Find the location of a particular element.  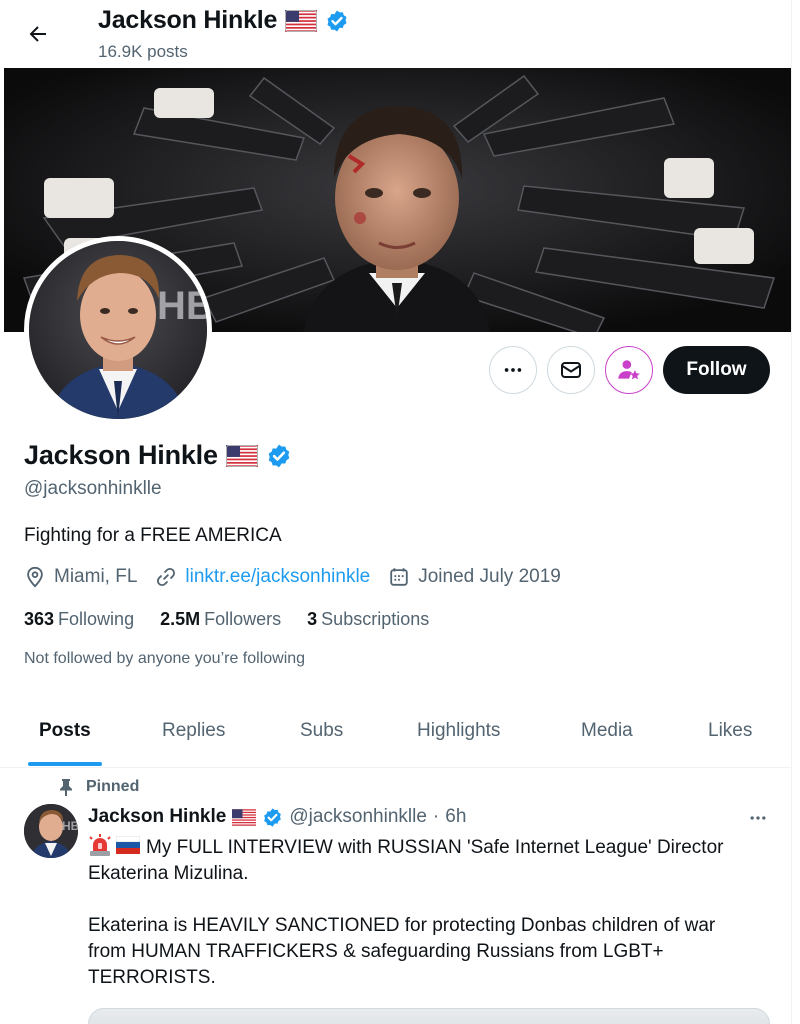

location-item: Miami, FL is located at coordinates (80, 577).